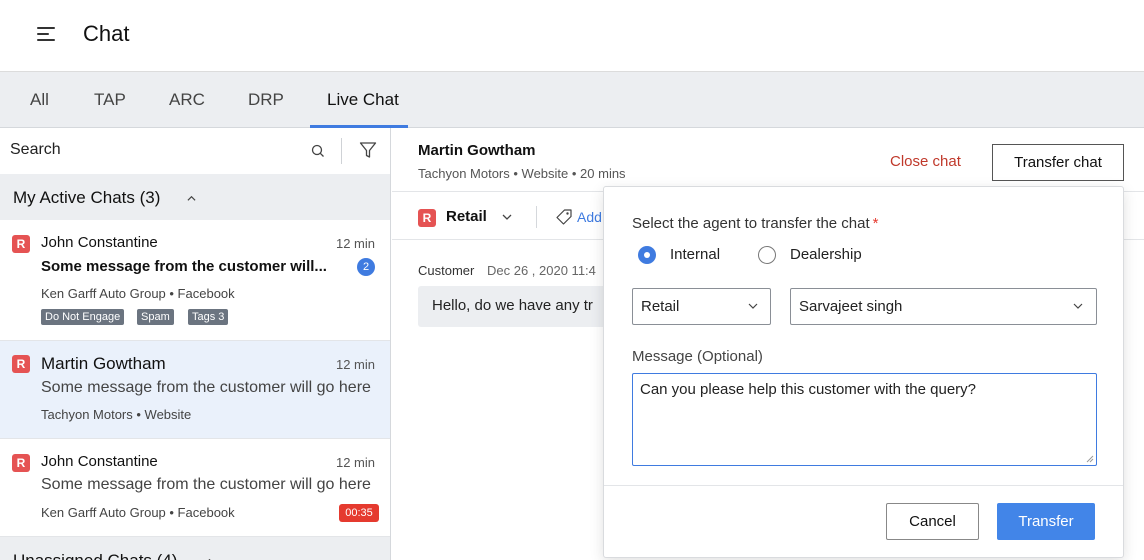 The height and width of the screenshot is (560, 1144). Describe the element at coordinates (826, 254) in the screenshot. I see `radio-dealership-label: Dealership` at that location.